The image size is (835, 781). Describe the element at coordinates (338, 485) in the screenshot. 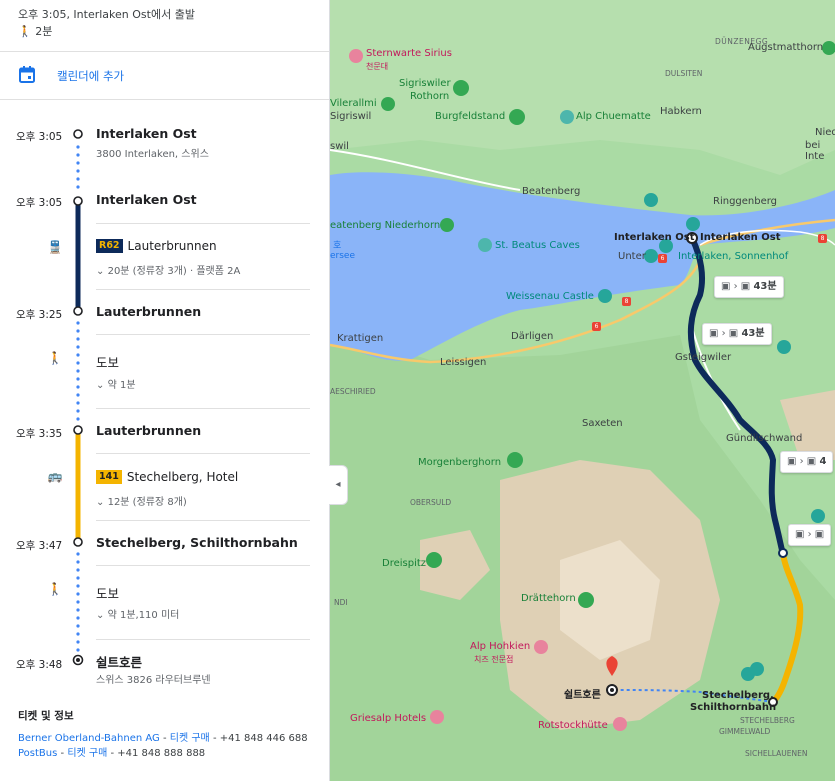

I see `collapse-panel-button: ◂` at that location.